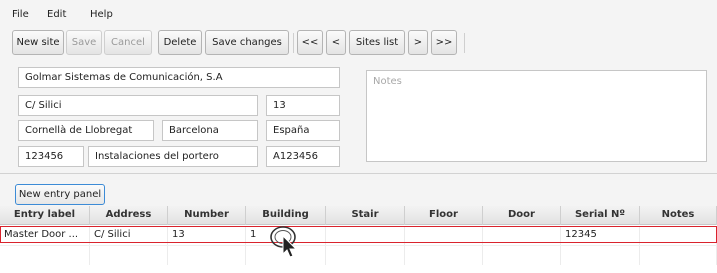 This screenshot has width=717, height=273. I want to click on notes-placeholder: Notes, so click(387, 81).